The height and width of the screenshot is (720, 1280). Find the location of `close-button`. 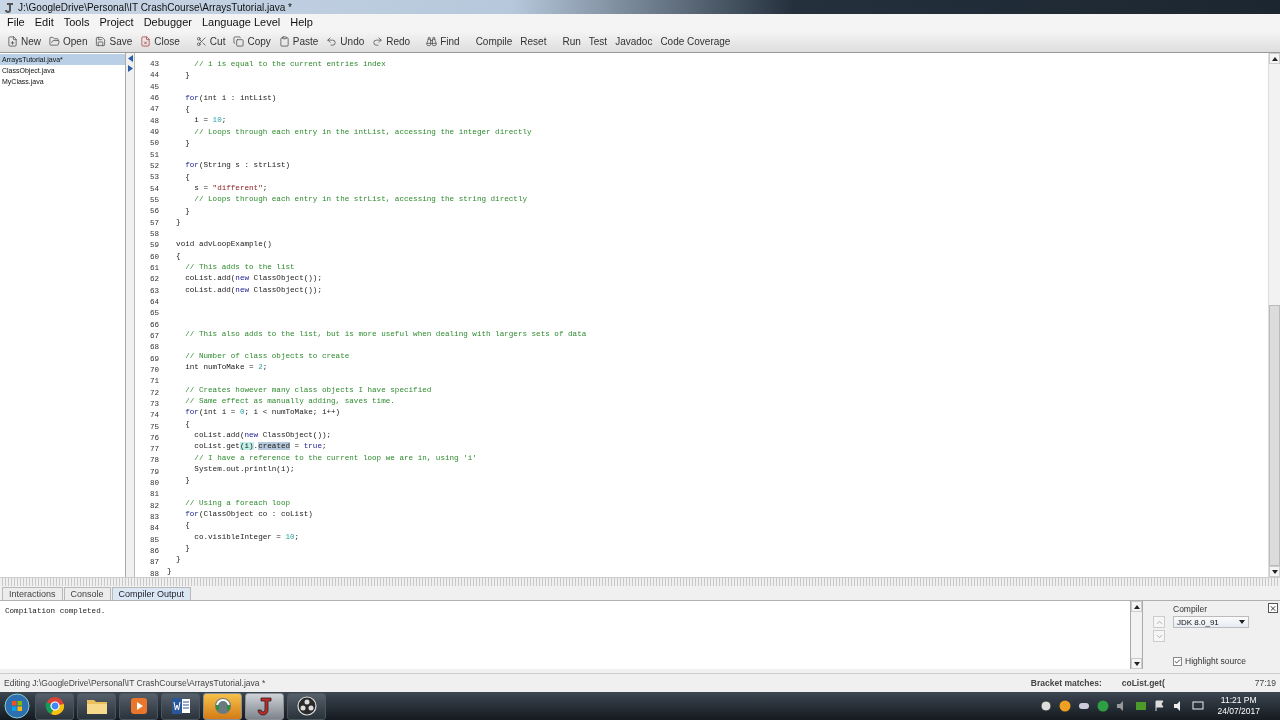

close-button is located at coordinates (1273, 608).